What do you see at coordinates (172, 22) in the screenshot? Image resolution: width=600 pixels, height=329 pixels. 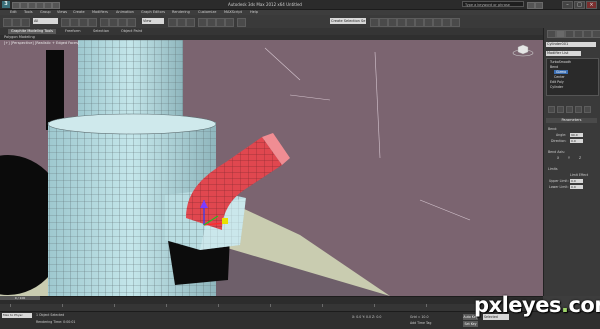 I see `pivot-icon` at bounding box center [172, 22].